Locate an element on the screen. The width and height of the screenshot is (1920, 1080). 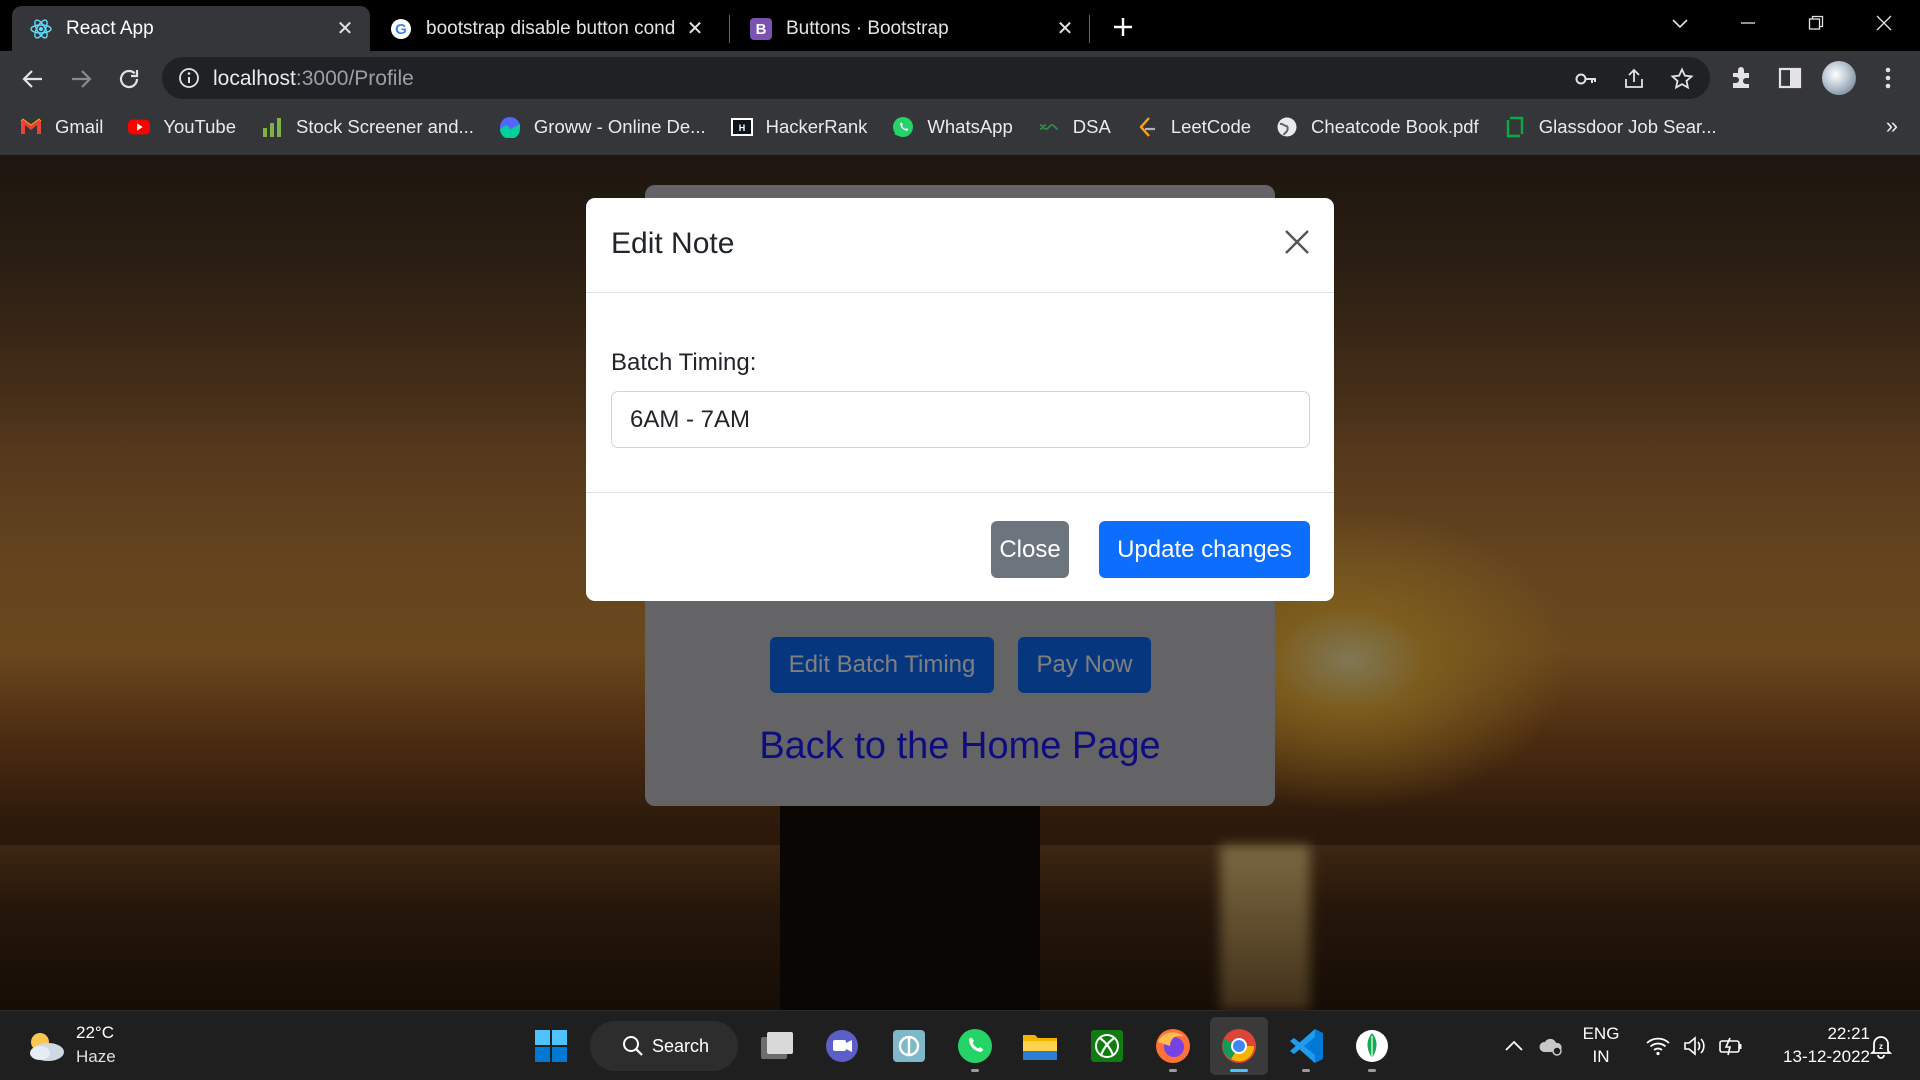
tab-google-search: G bootstrap disable button conditio ✕ is located at coordinates (546, 28).